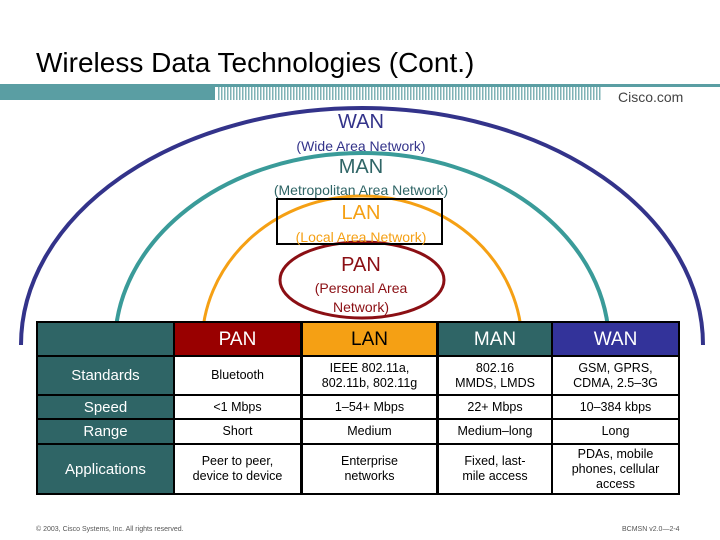 This screenshot has height=540, width=720. Describe the element at coordinates (361, 167) in the screenshot. I see `man-label: MAN` at that location.